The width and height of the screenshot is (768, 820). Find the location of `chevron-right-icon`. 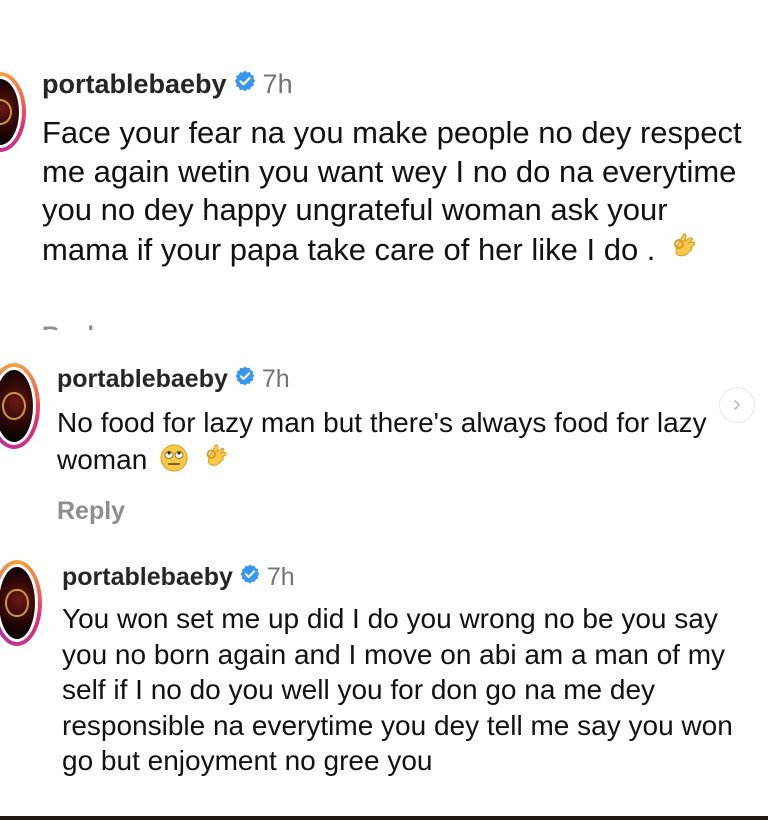

chevron-right-icon is located at coordinates (737, 405).